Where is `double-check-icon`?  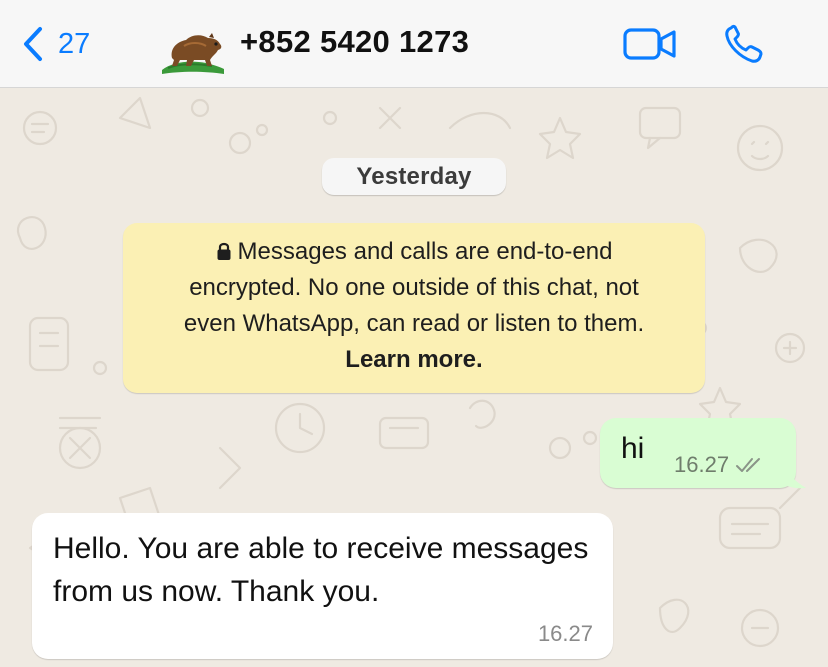 double-check-icon is located at coordinates (748, 465).